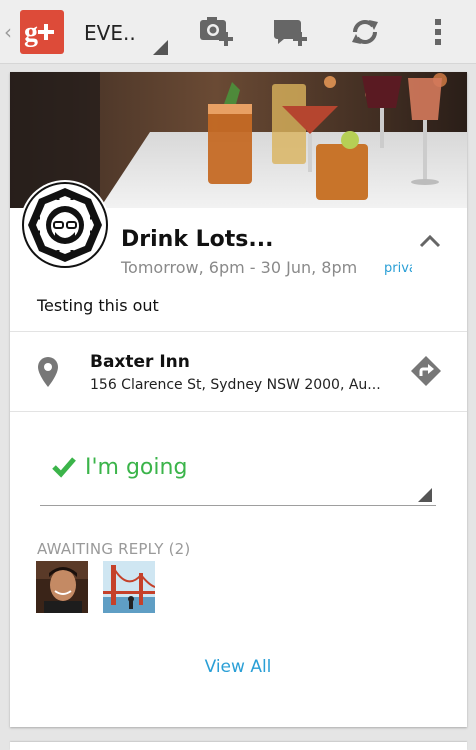  I want to click on refresh-icon, so click(365, 32).